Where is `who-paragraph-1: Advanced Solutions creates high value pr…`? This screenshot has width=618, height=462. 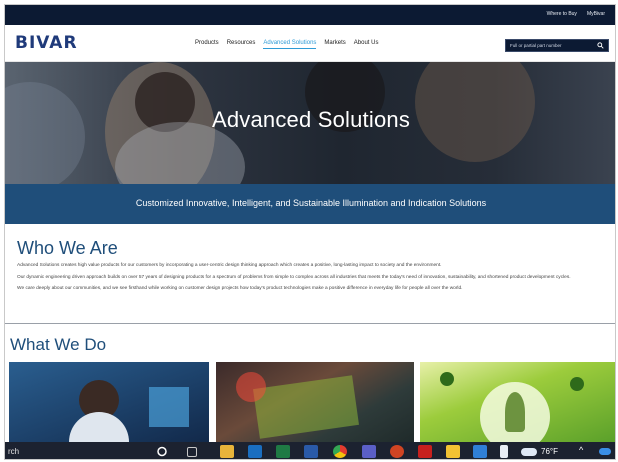 who-paragraph-1: Advanced Solutions creates high value pr… is located at coordinates (229, 265).